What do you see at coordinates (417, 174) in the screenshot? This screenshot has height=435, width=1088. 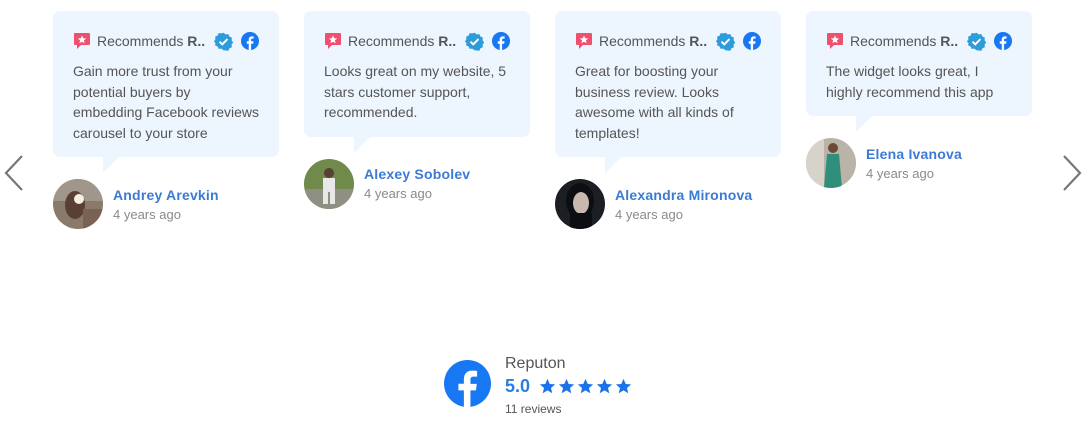 I see `author-name: Alexey Sobolev` at bounding box center [417, 174].